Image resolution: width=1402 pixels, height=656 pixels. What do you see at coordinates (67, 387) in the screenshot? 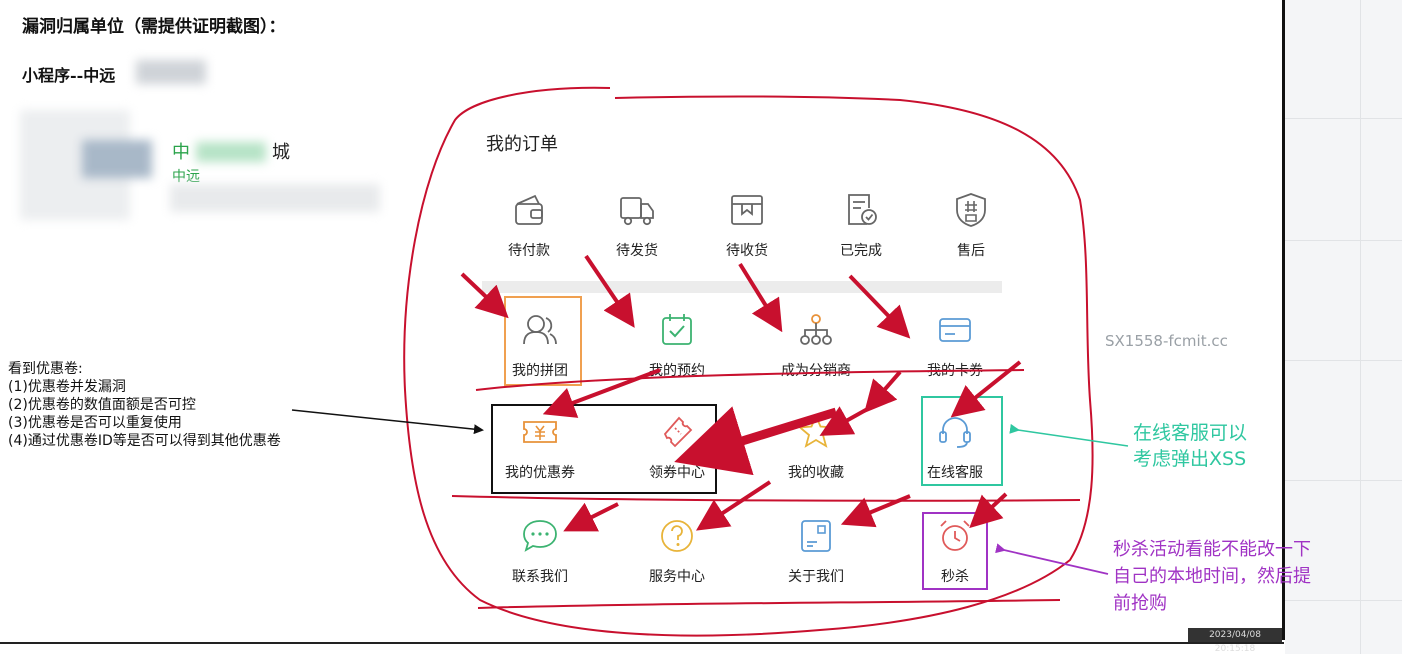
I see `coupon-note-line: (1)优惠卷并发漏洞` at bounding box center [67, 387].